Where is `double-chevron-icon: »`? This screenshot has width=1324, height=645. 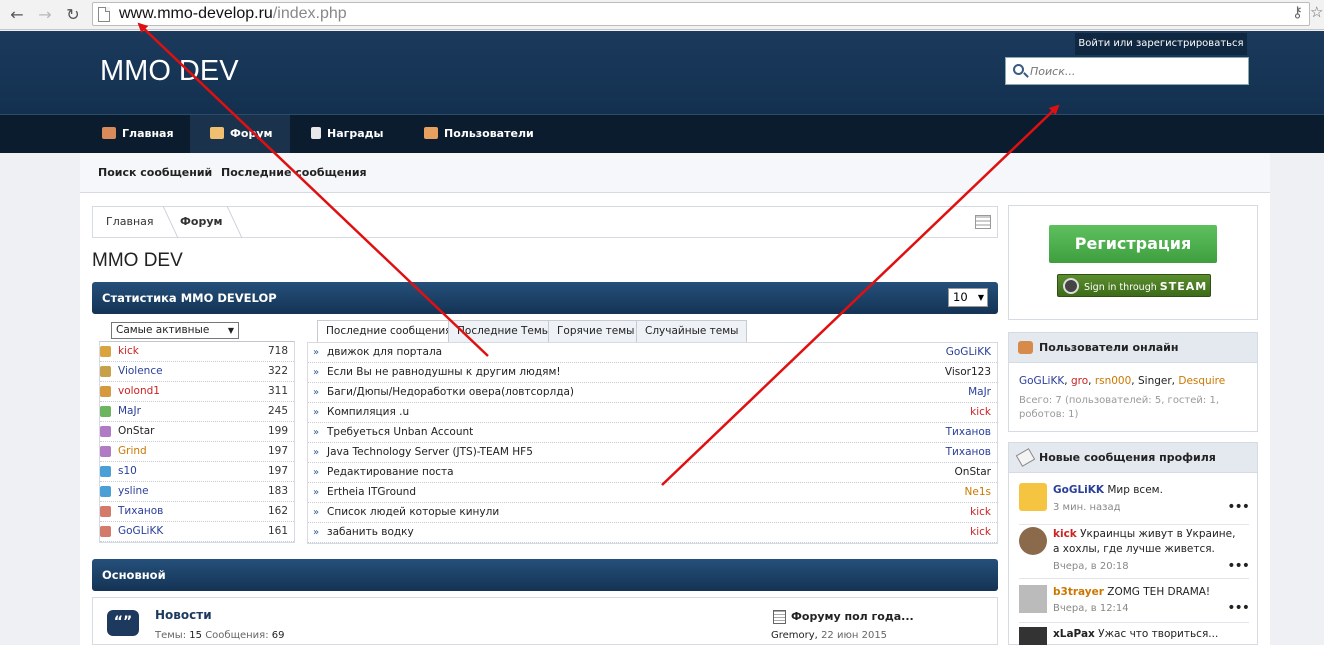
double-chevron-icon: » is located at coordinates (316, 432).